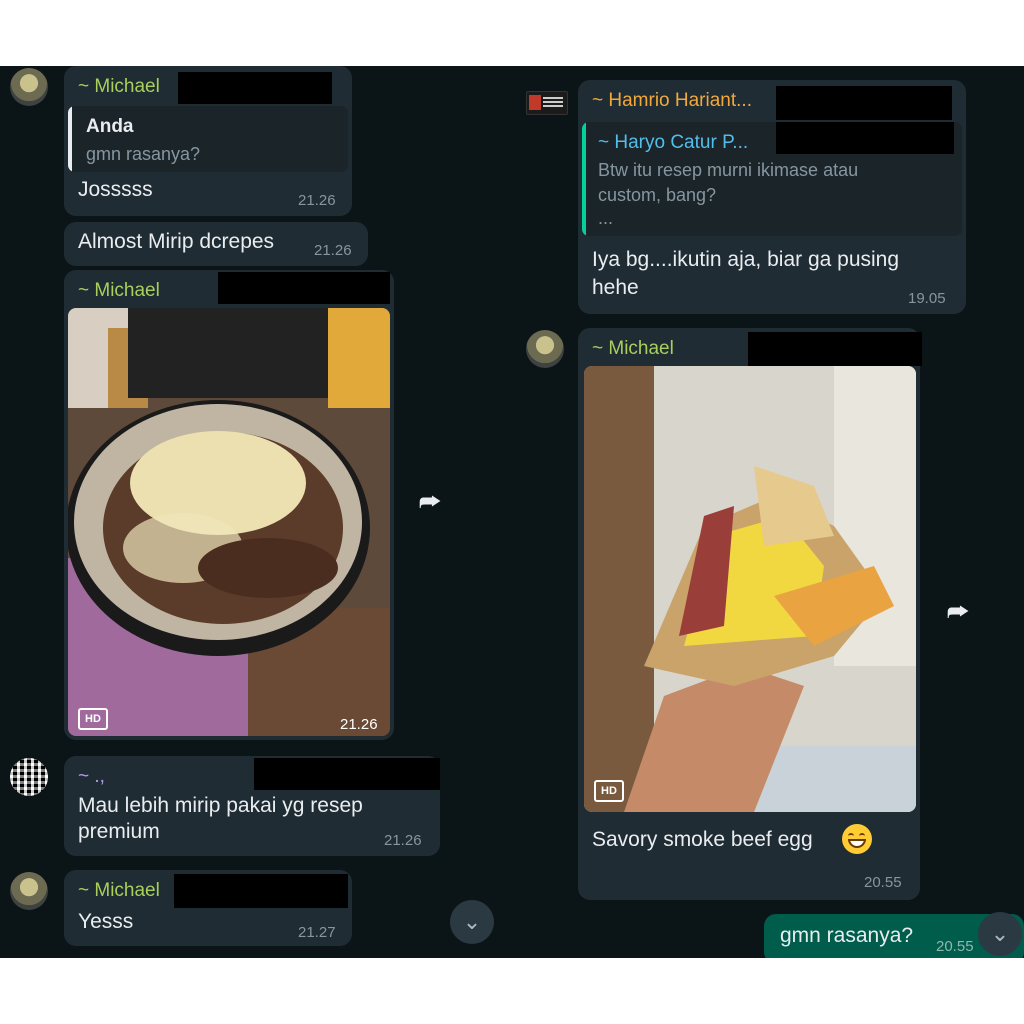  Describe the element at coordinates (110, 126) in the screenshot. I see `quote-author: Anda` at that location.